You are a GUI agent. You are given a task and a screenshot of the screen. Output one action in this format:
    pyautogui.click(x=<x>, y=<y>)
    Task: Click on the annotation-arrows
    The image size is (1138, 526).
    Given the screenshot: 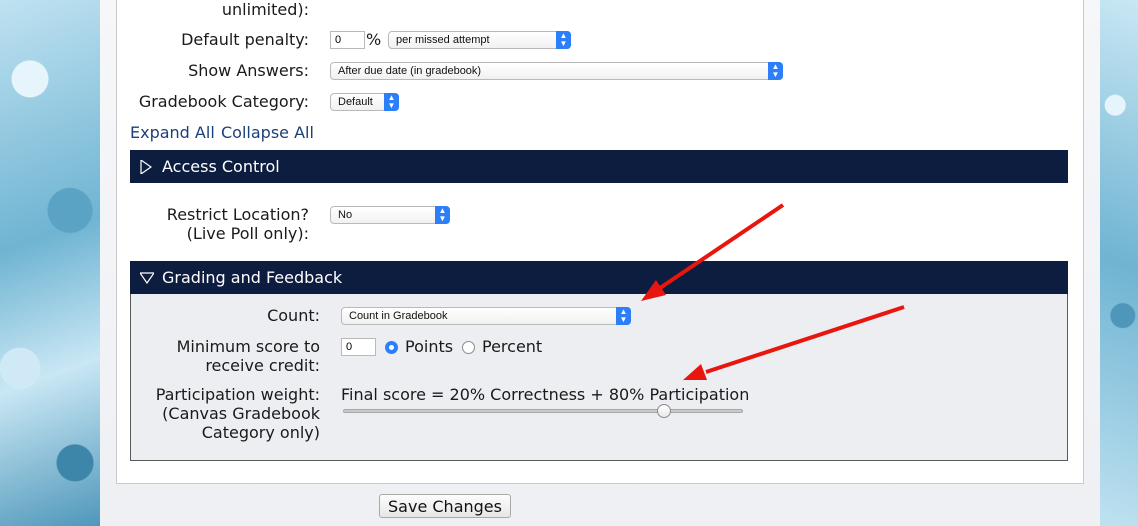 What is the action you would take?
    pyautogui.click(x=773, y=291)
    